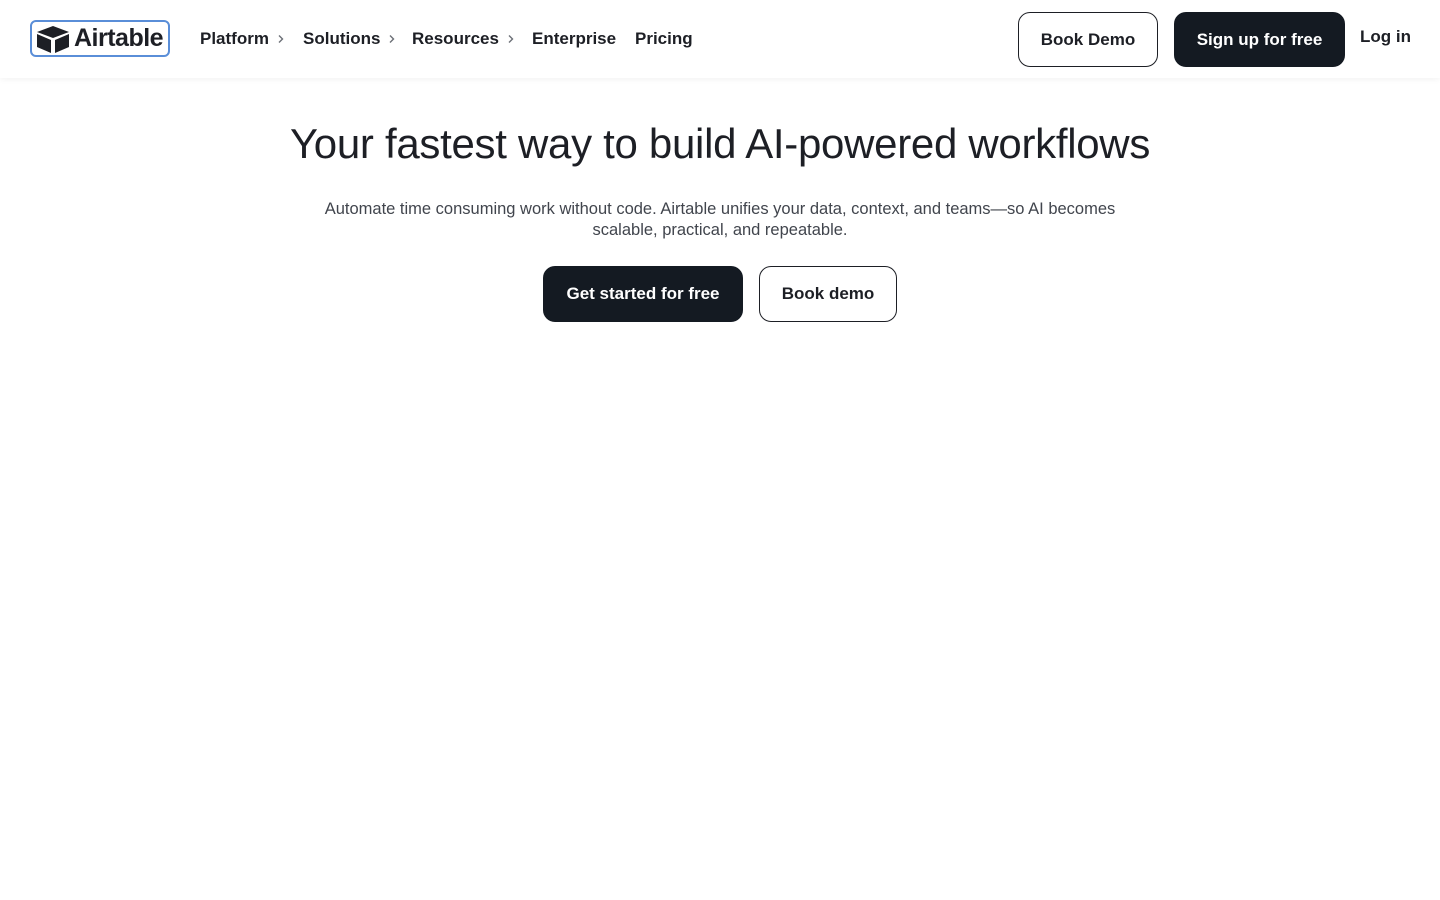 The height and width of the screenshot is (900, 1440). I want to click on nav-enterprise: Enterprise, so click(574, 39).